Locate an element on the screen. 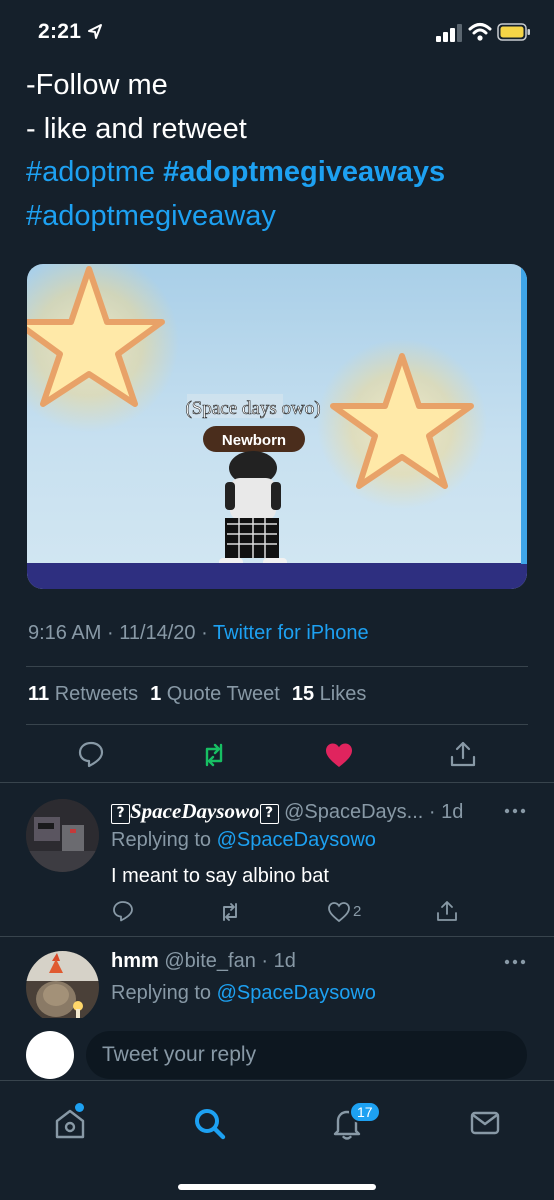 The height and width of the screenshot is (1200, 554). tweet-hashtag-line: #adoptmegiveaway is located at coordinates (281, 217).